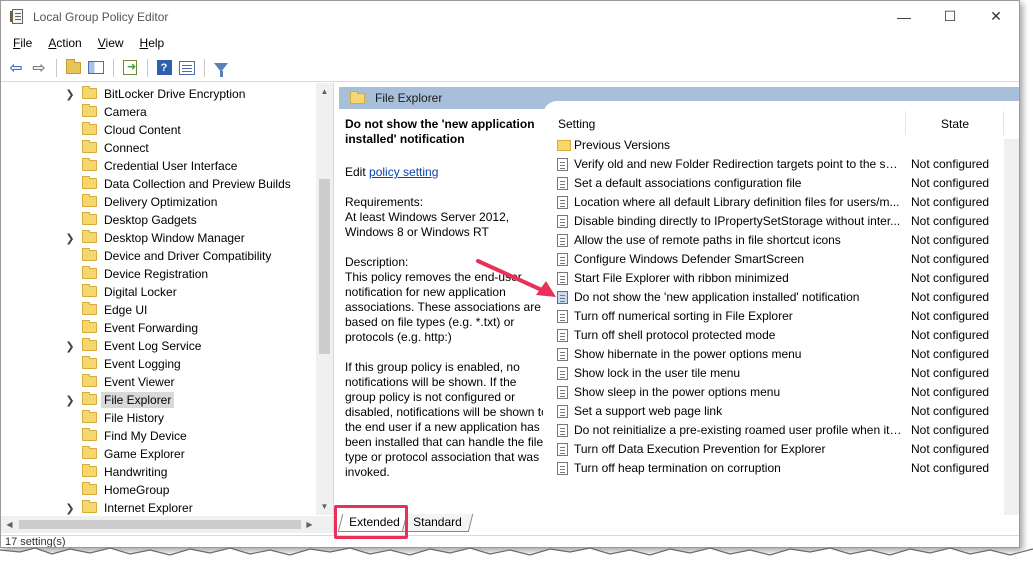  Describe the element at coordinates (159, 292) in the screenshot. I see `tree-item: Digital Locker` at that location.